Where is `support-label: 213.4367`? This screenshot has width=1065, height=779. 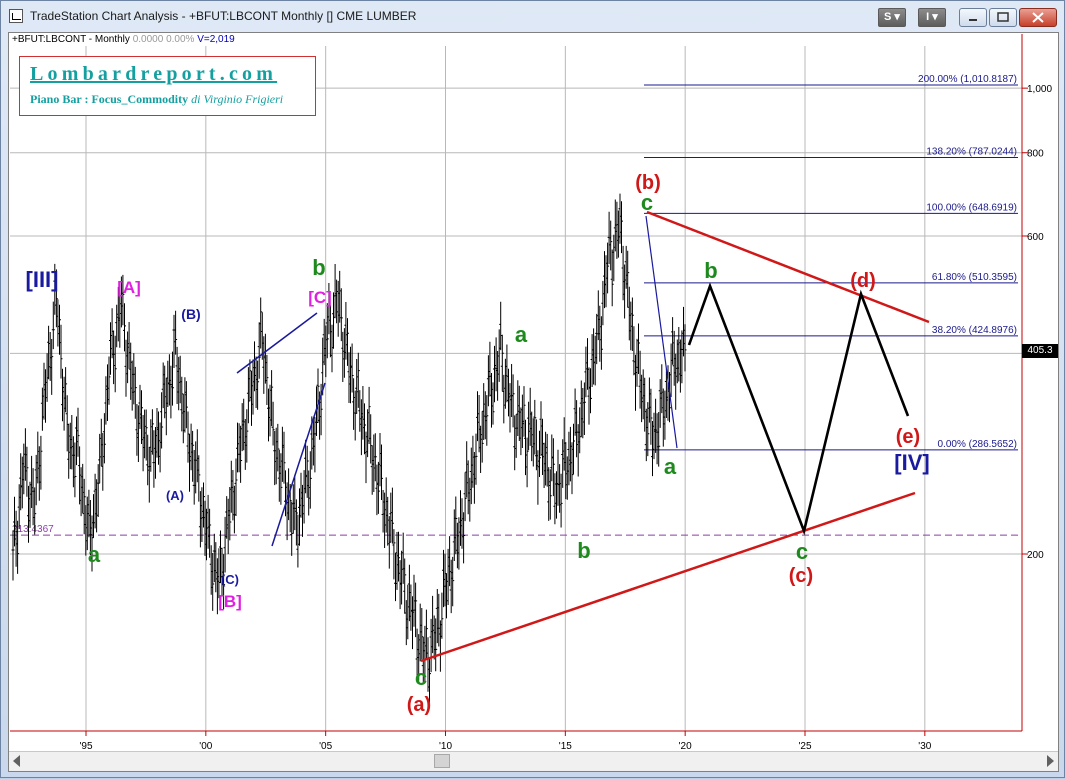
support-label: 213.4367 is located at coordinates (33, 529).